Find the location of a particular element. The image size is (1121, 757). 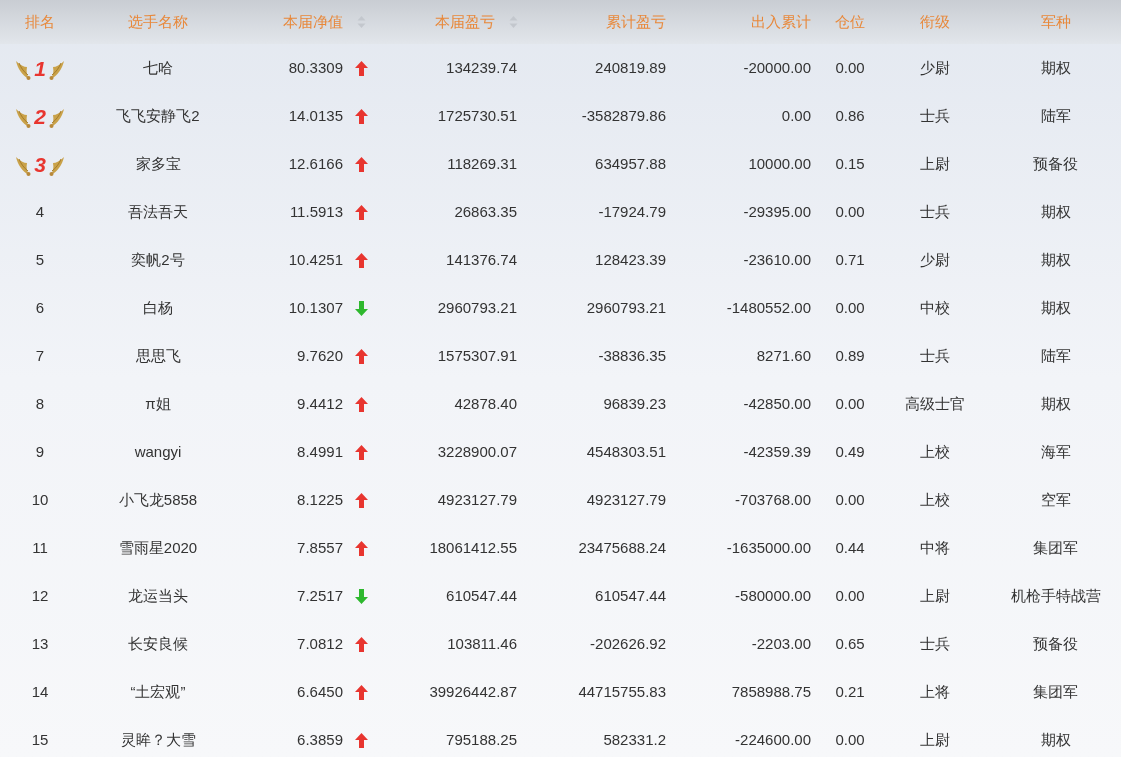

total-profit-value: 96839.23 is located at coordinates (634, 403).